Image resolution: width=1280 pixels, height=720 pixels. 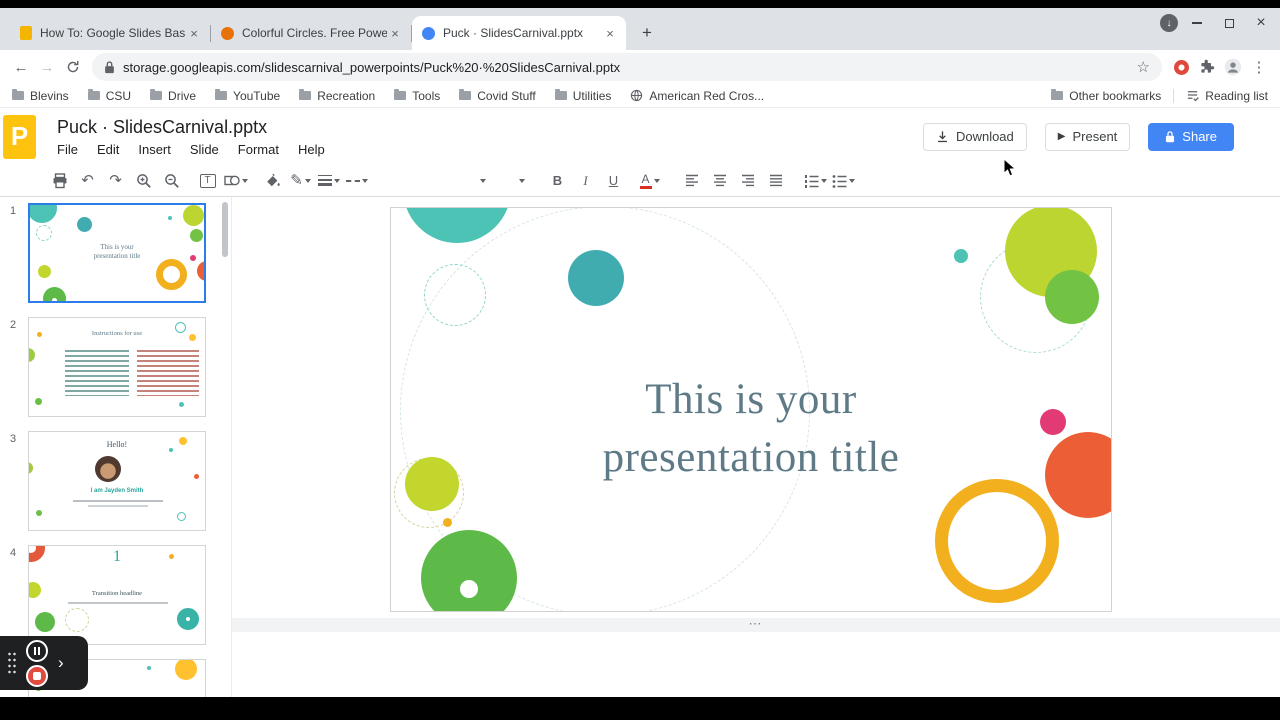 I want to click on menu-format: Format, so click(x=258, y=149).